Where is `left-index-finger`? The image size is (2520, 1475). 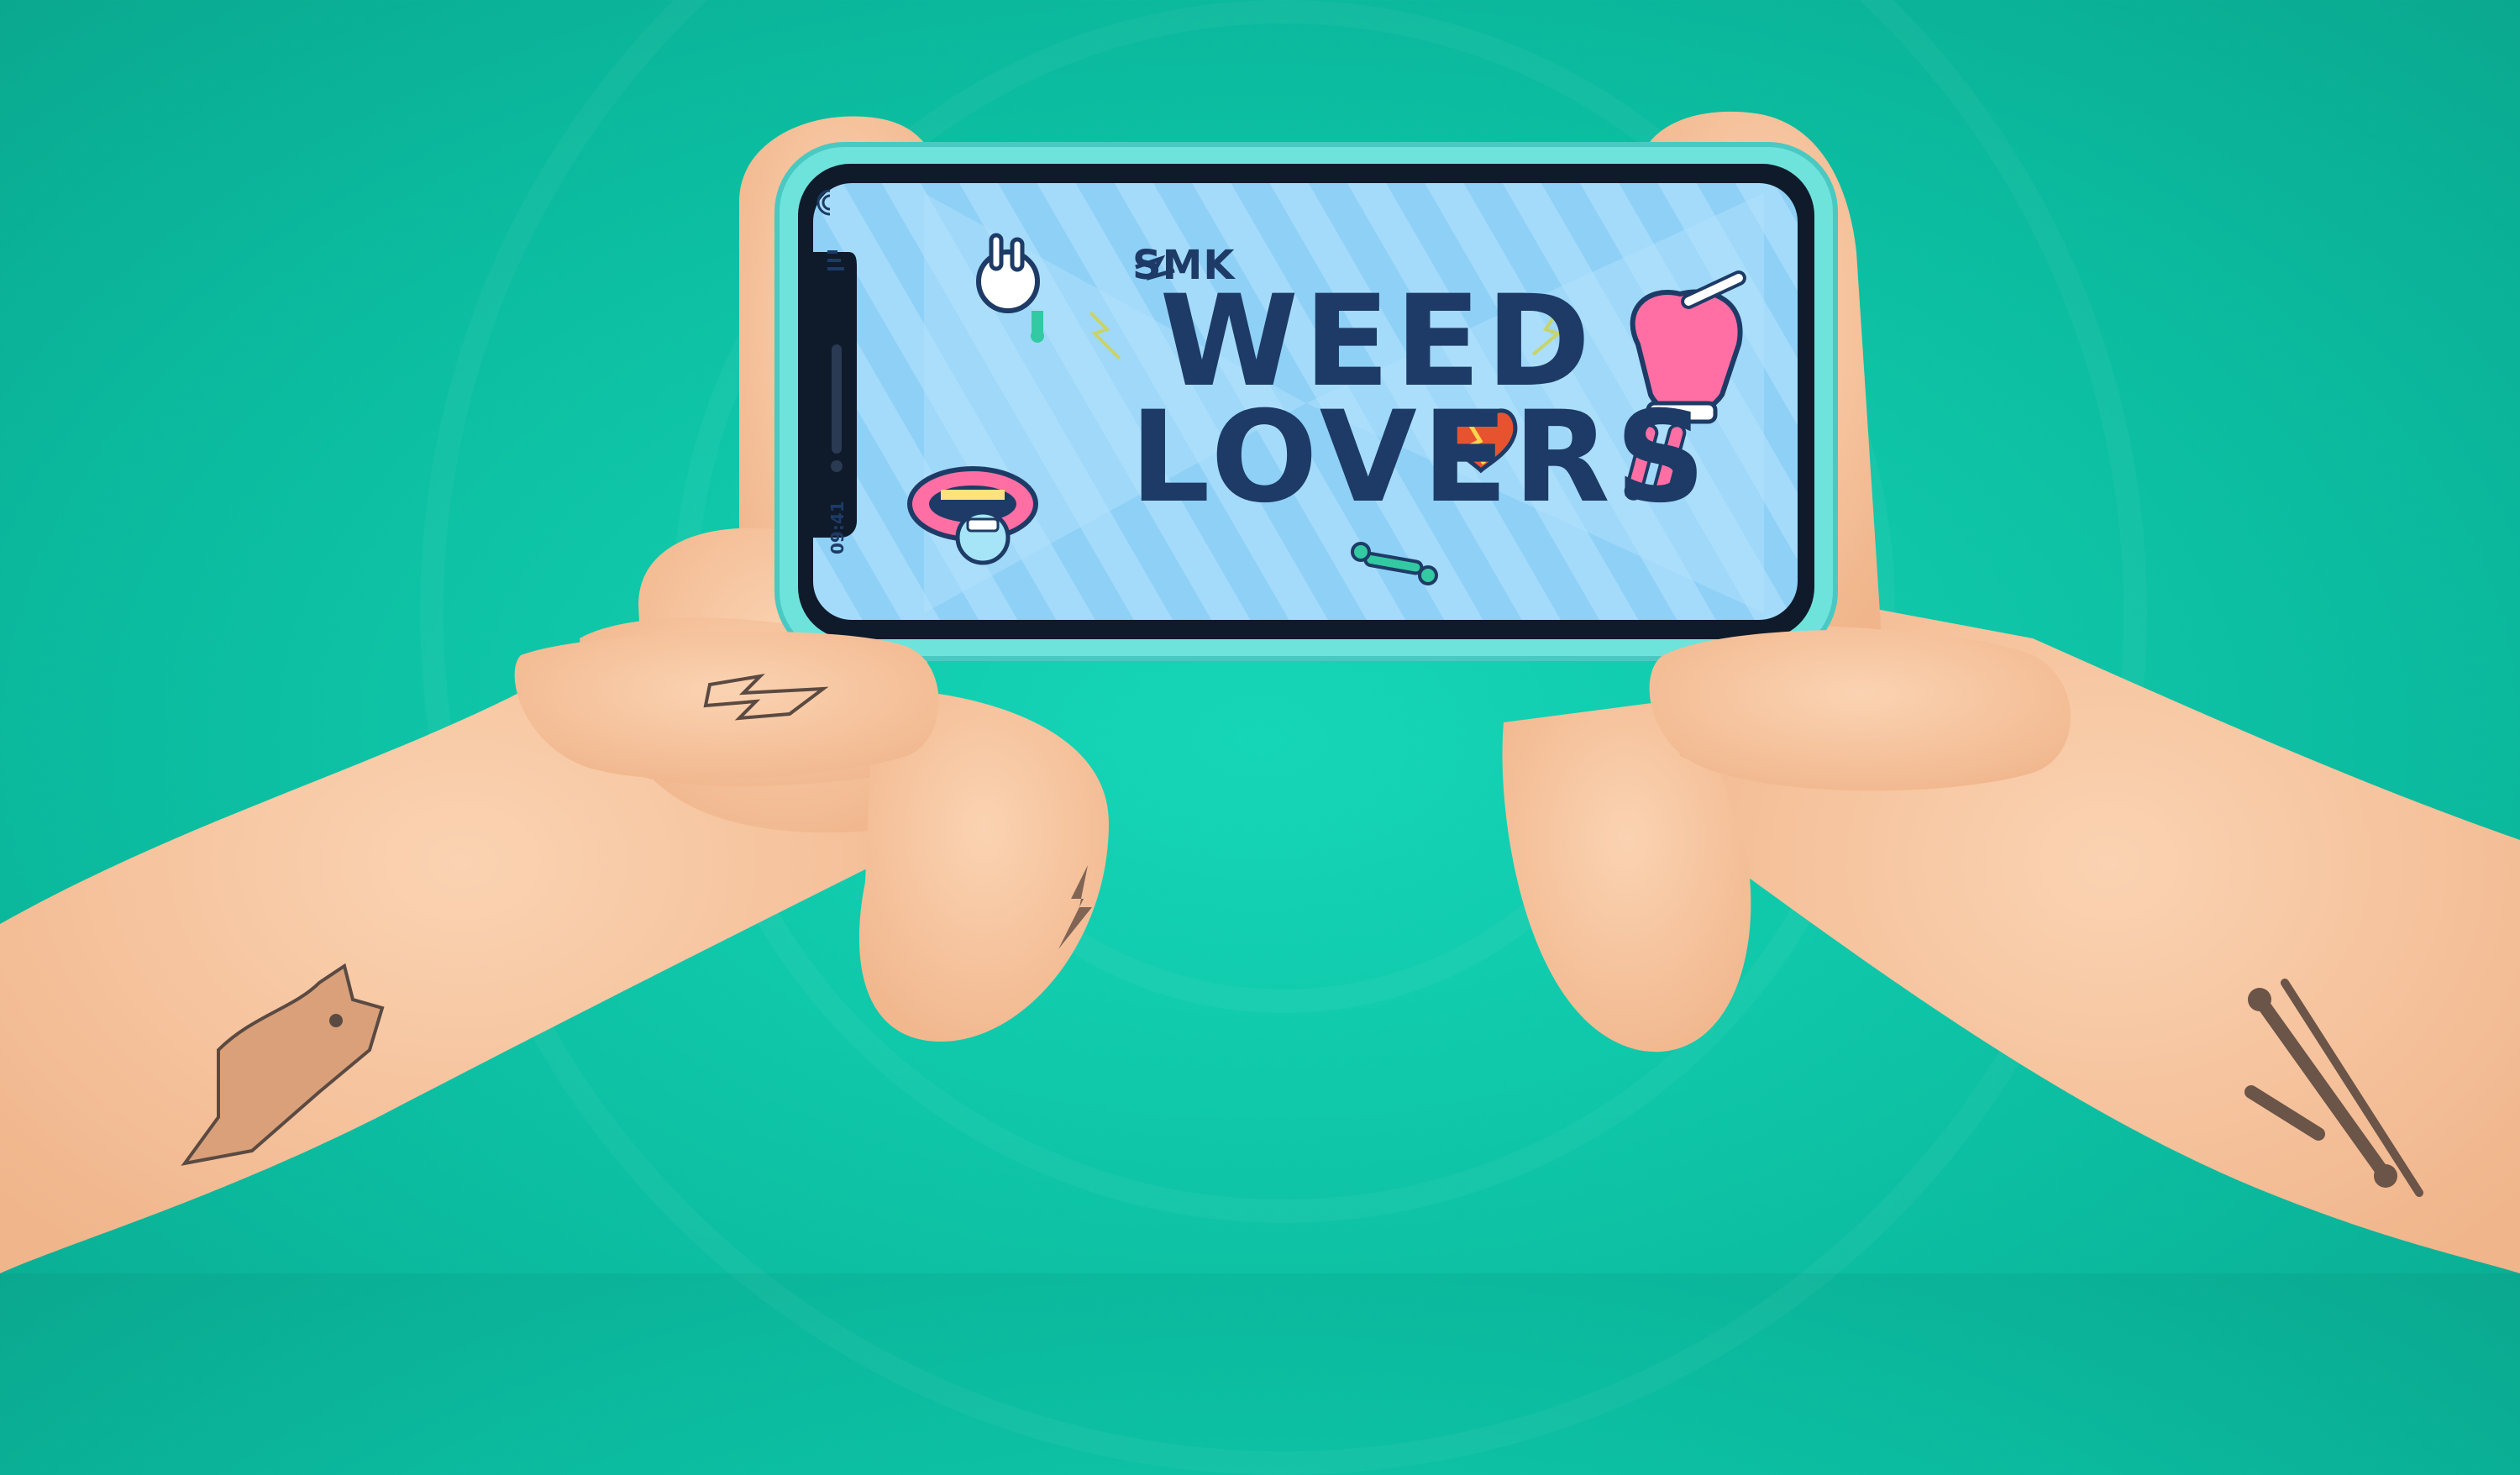 left-index-finger is located at coordinates (726, 705).